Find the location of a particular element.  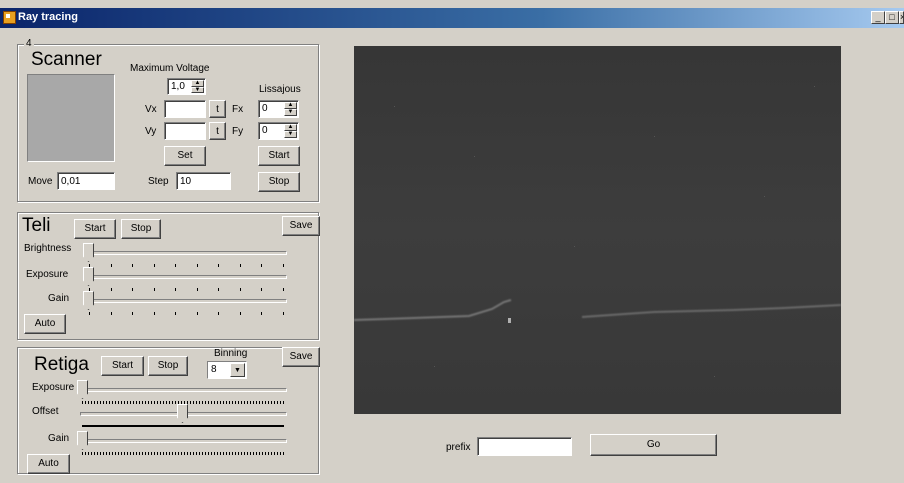

chevron-down-icon: ▼ is located at coordinates (237, 370).